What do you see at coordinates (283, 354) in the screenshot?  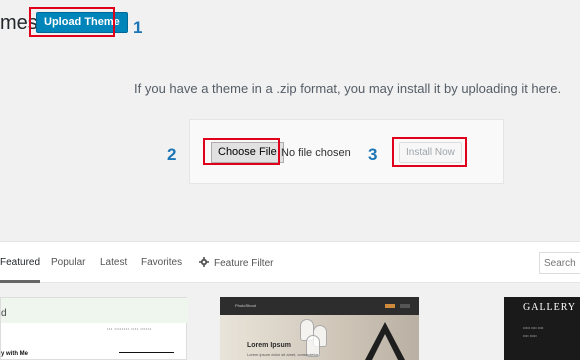 I see `theme-preview-hero-subtitle: Lorem ipsum dolor sit amet, consectetur.` at bounding box center [283, 354].